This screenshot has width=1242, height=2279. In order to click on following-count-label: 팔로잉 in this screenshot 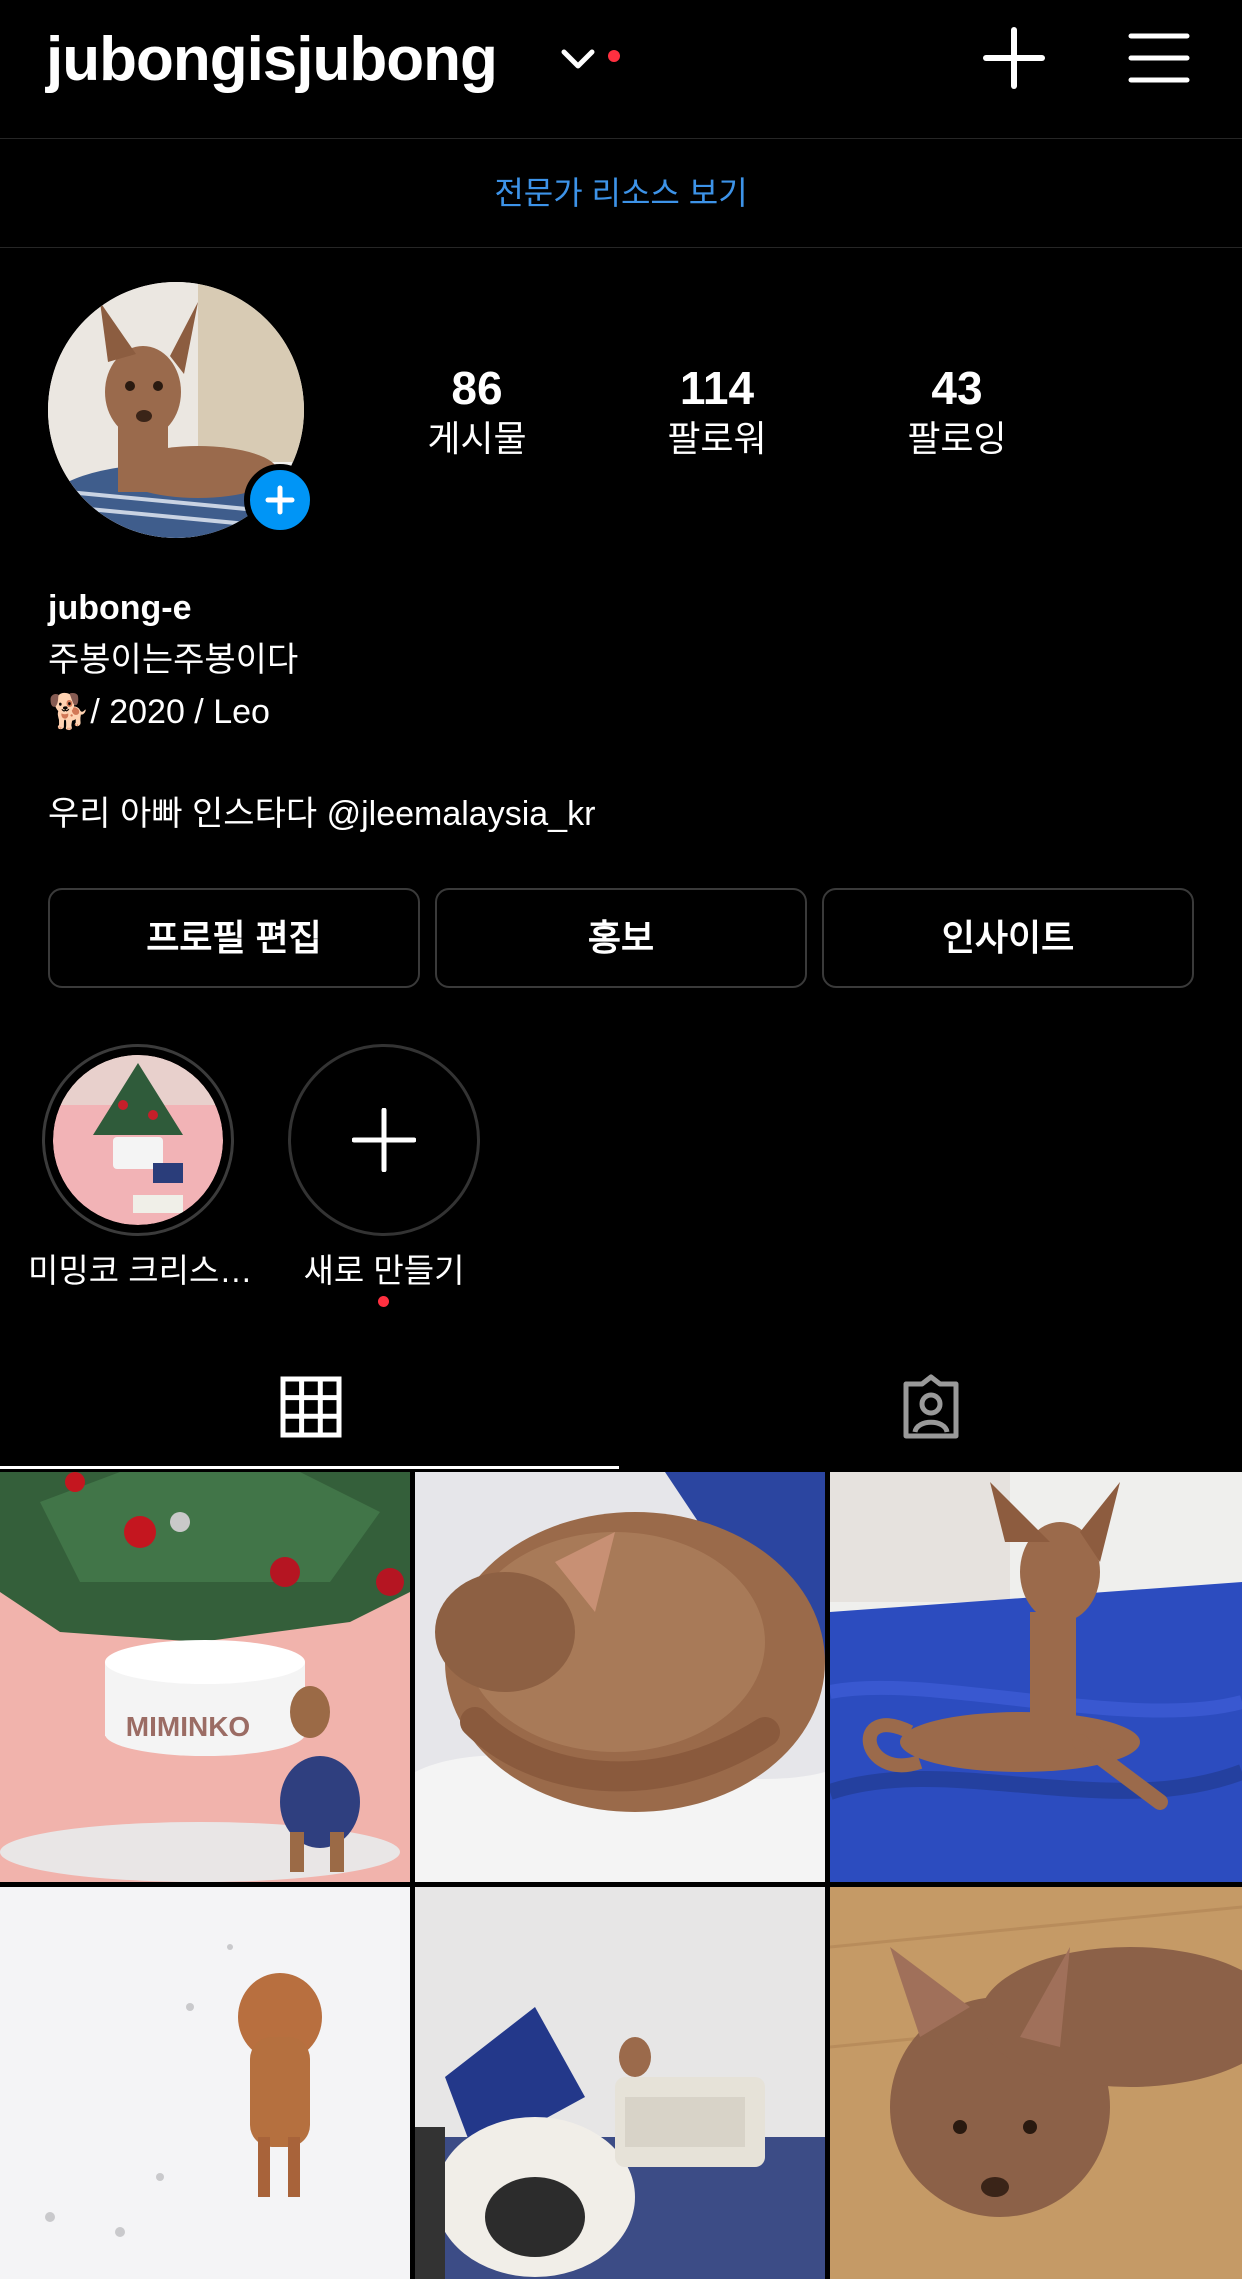, I will do `click(957, 438)`.